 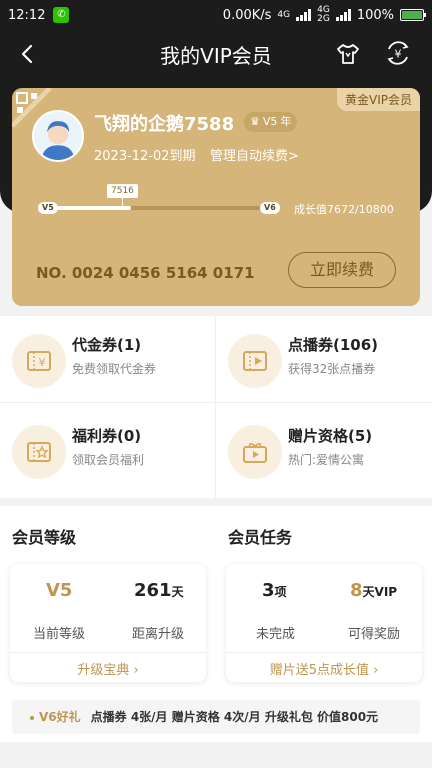 What do you see at coordinates (344, 209) in the screenshot?
I see `growth-value: 成长值7672/10800` at bounding box center [344, 209].